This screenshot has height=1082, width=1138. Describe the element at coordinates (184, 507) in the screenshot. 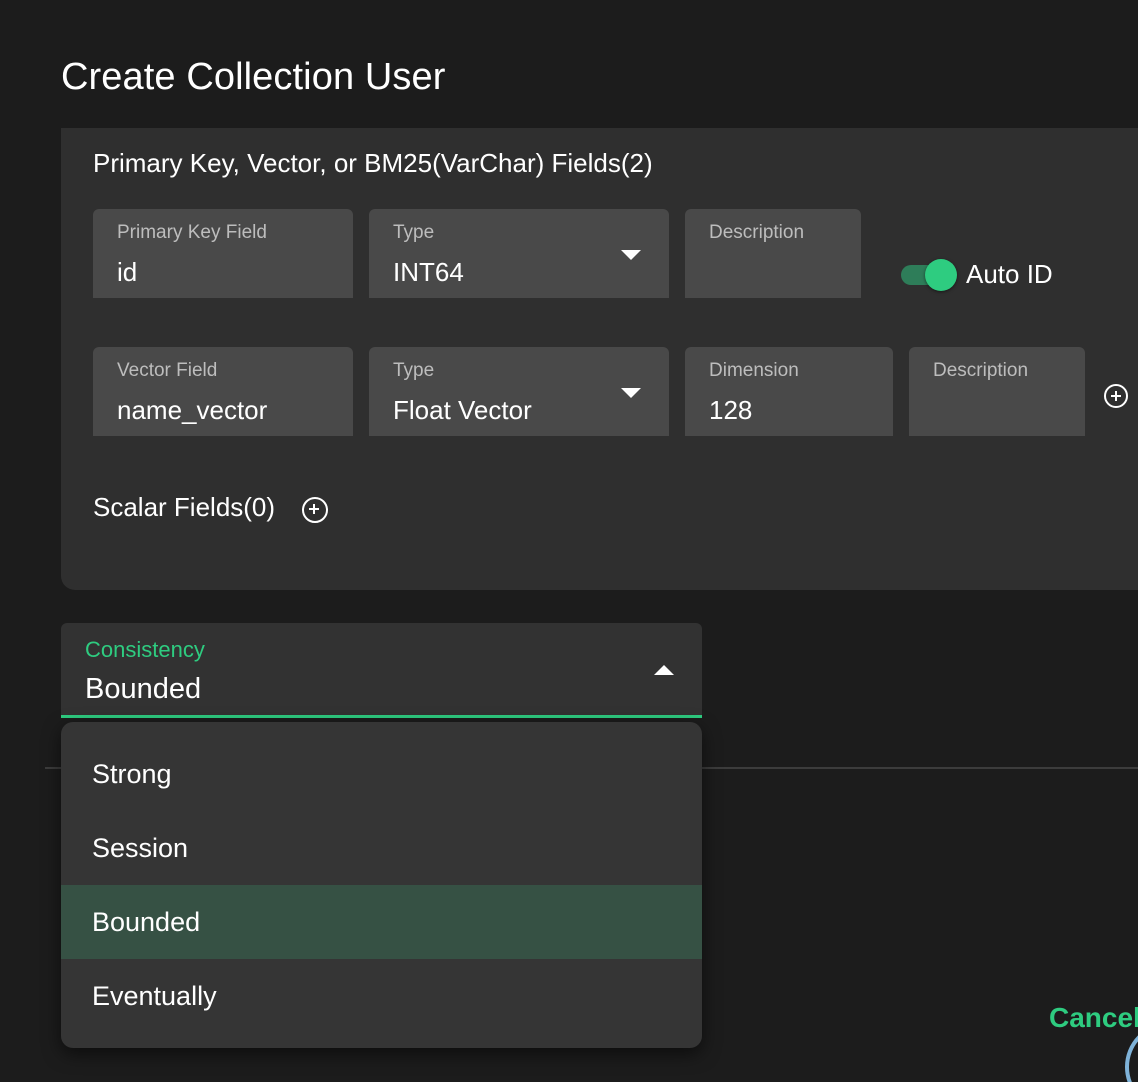

I see `scalar-fields-label: Scalar Fields(0)` at that location.